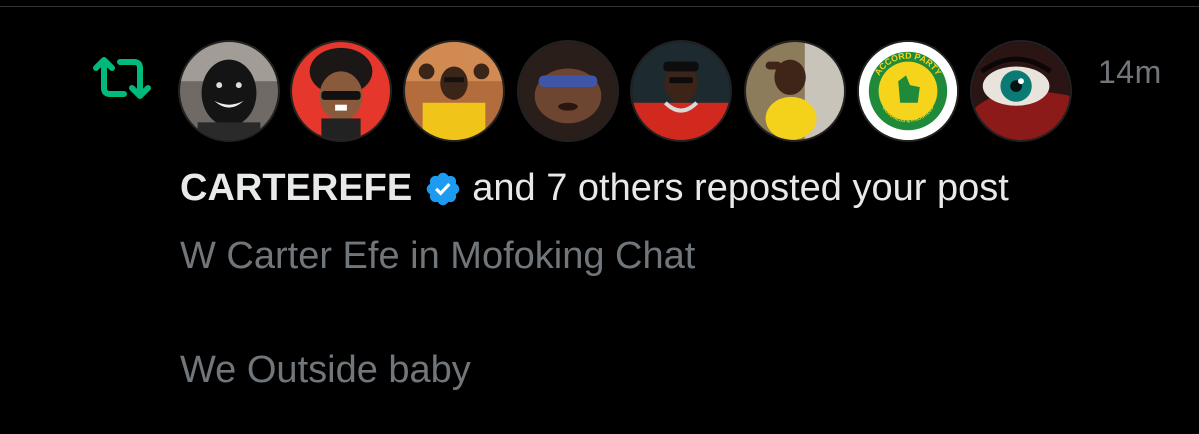  What do you see at coordinates (443, 189) in the screenshot?
I see `verified-badge-icon` at bounding box center [443, 189].